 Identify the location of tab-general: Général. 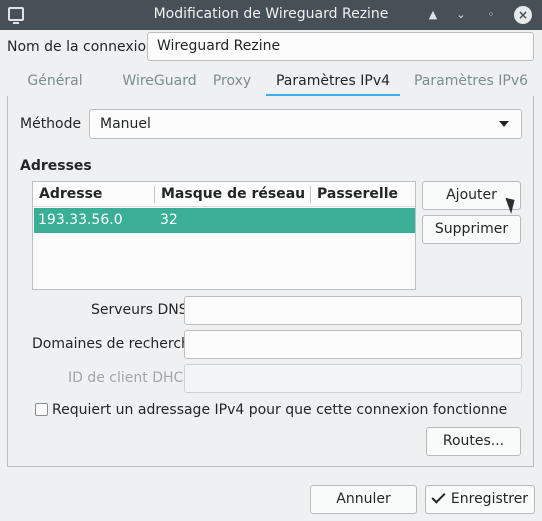
(55, 82).